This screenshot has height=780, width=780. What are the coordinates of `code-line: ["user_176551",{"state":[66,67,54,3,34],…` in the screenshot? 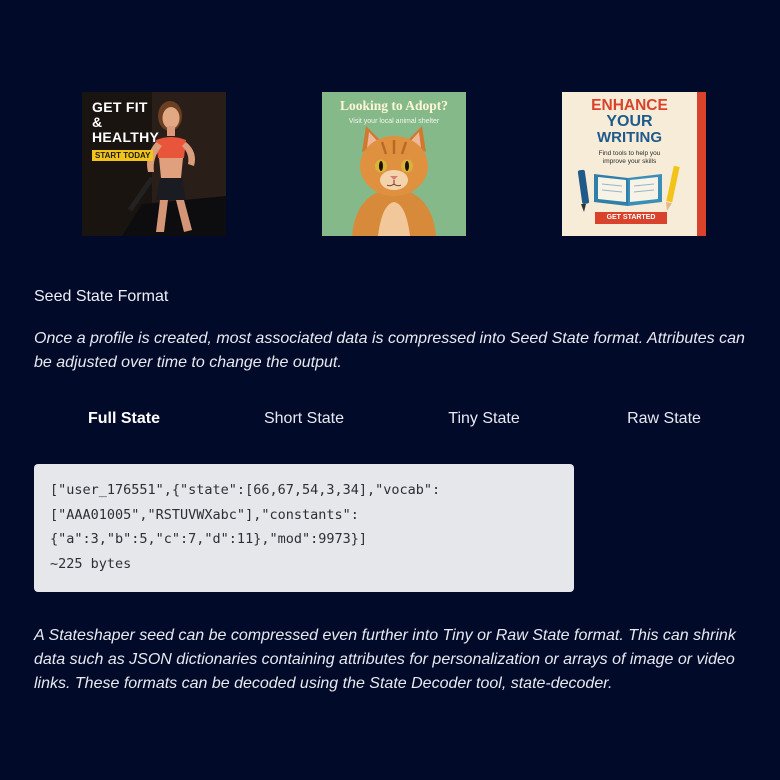 It's located at (245, 490).